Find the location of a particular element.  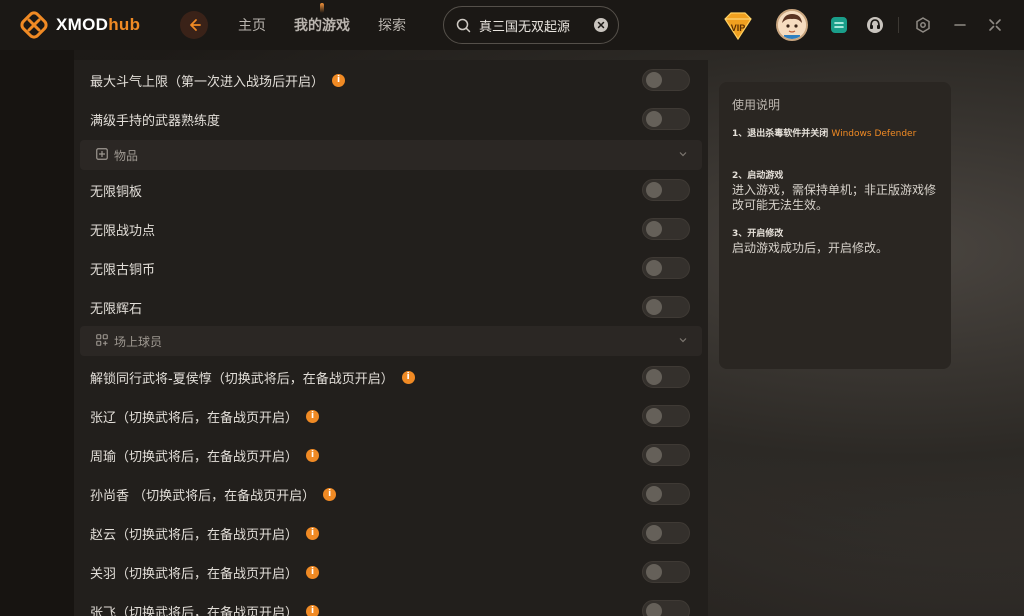

cheat-label: 关羽（切换武将后，在备战页开启） is located at coordinates (194, 574).